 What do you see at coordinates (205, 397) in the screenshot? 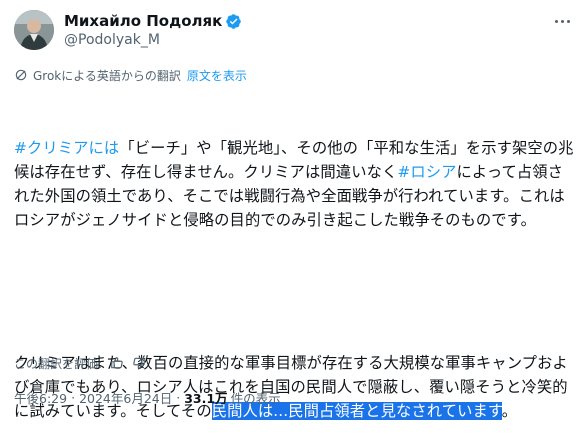
I see `views-count: 33.1万` at bounding box center [205, 397].